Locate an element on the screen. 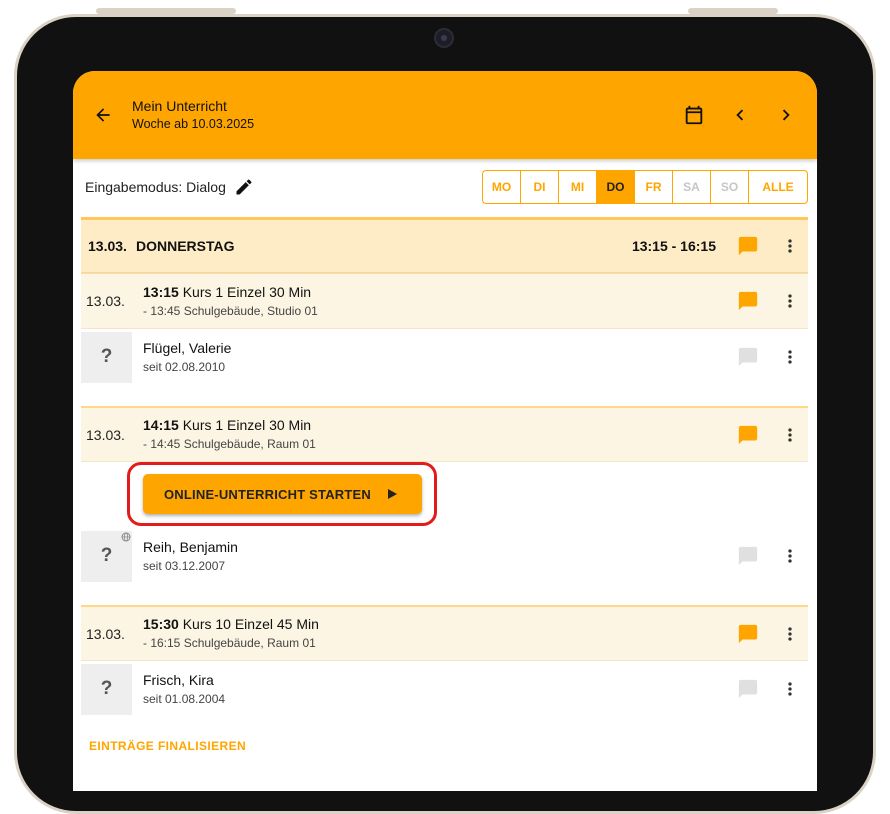  day-filter-mo: MO is located at coordinates (502, 187).